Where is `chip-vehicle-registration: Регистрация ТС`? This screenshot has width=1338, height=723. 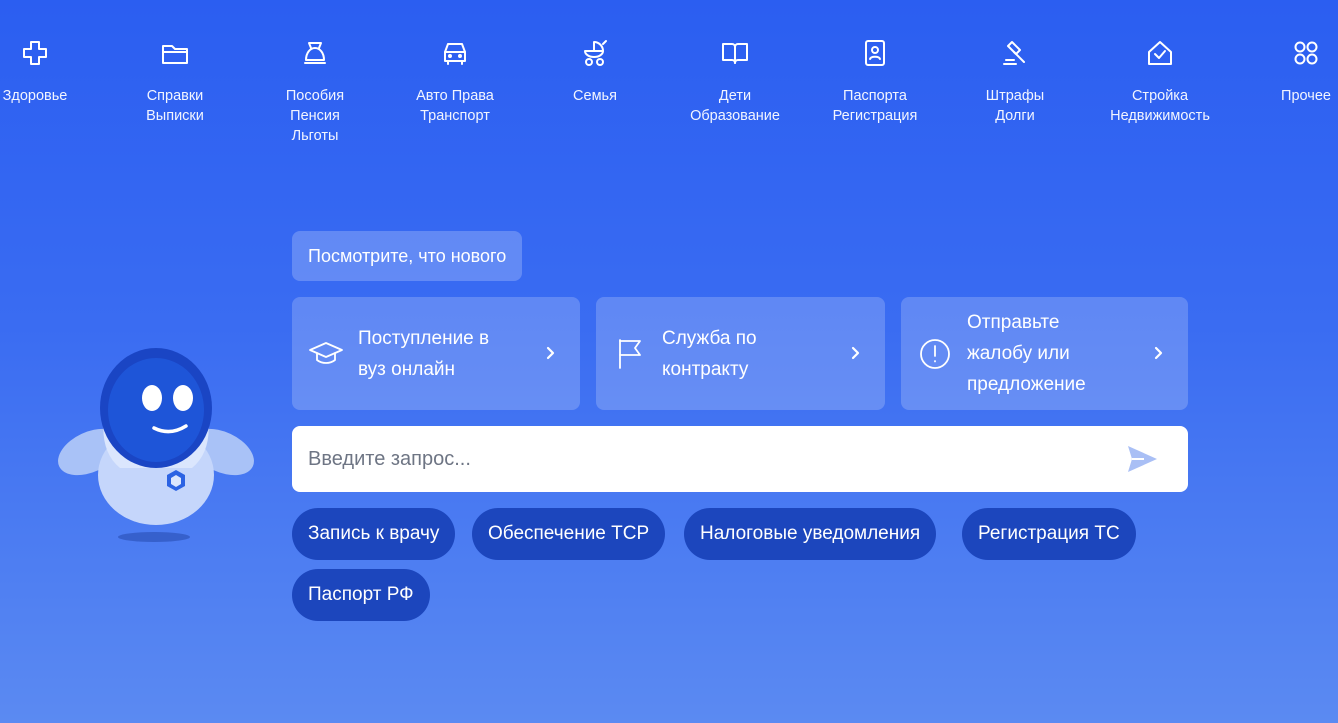 chip-vehicle-registration: Регистрация ТС is located at coordinates (1049, 534).